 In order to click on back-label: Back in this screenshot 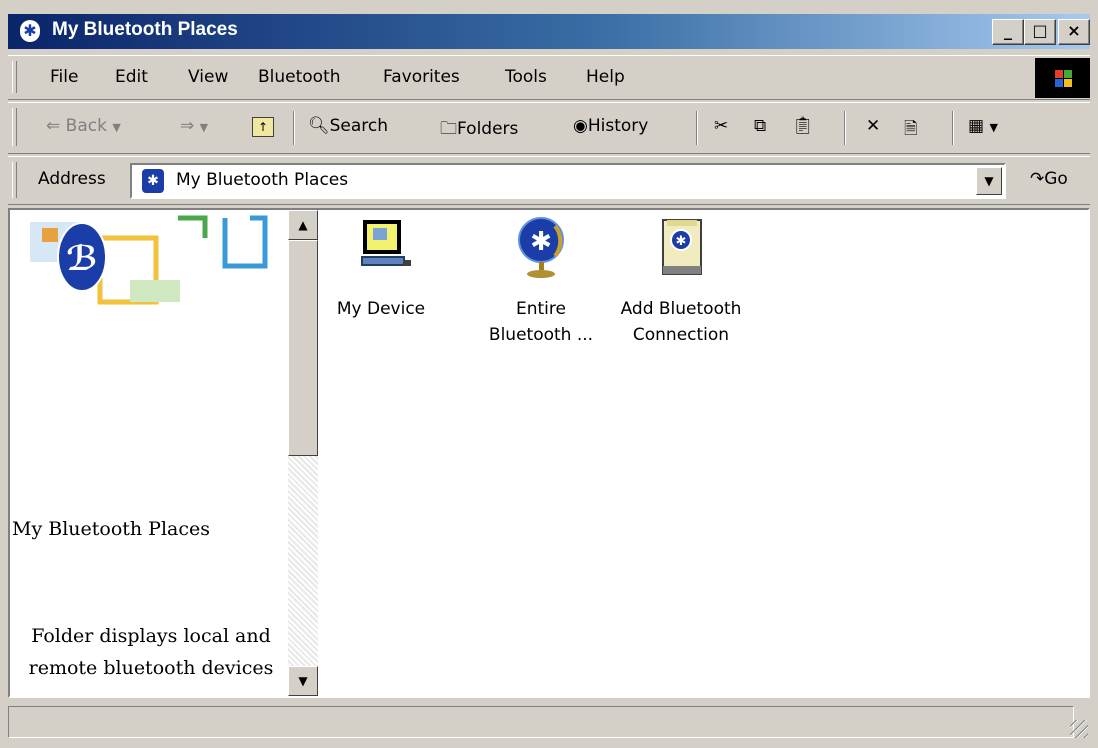, I will do `click(86, 126)`.